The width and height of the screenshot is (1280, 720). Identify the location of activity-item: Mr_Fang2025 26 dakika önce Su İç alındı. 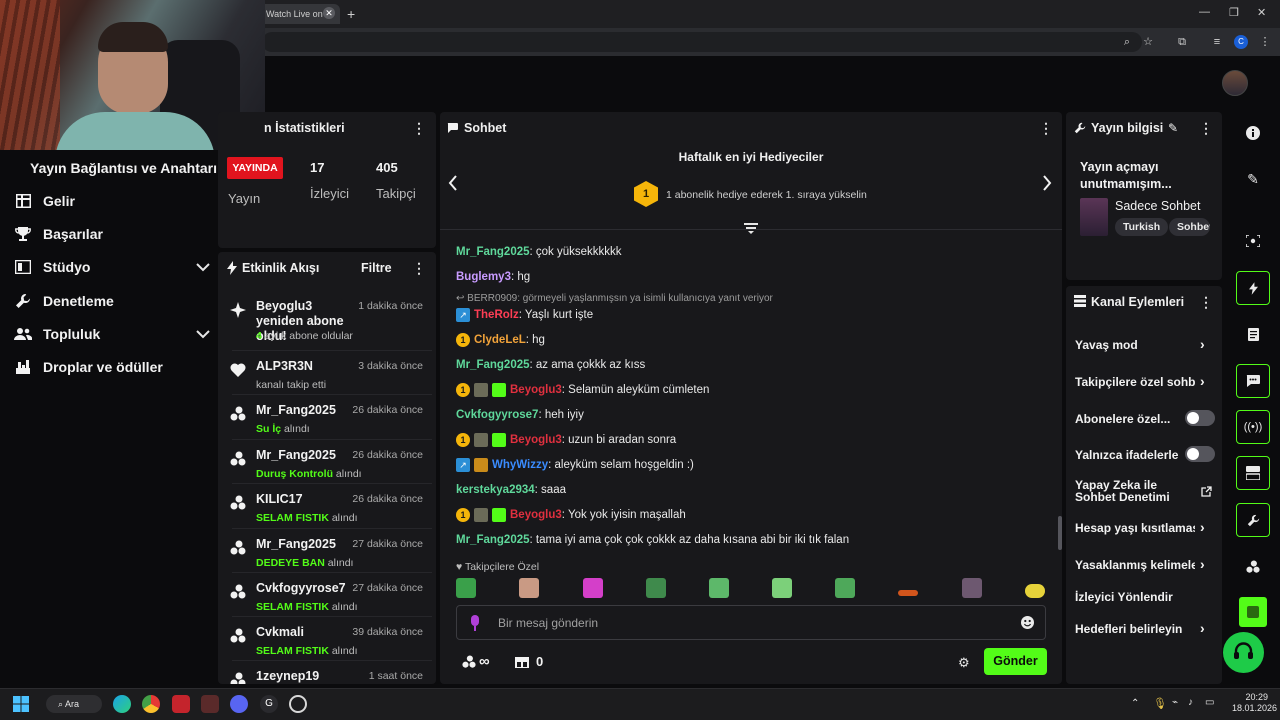
(327, 422).